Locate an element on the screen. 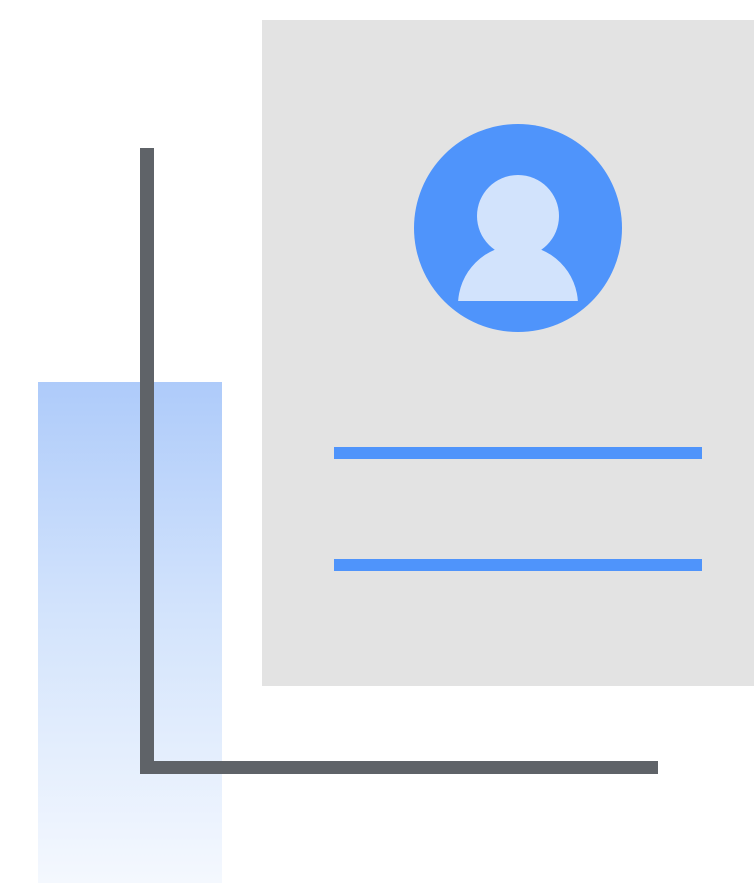 This screenshot has height=883, width=754. gradient-column is located at coordinates (130, 632).